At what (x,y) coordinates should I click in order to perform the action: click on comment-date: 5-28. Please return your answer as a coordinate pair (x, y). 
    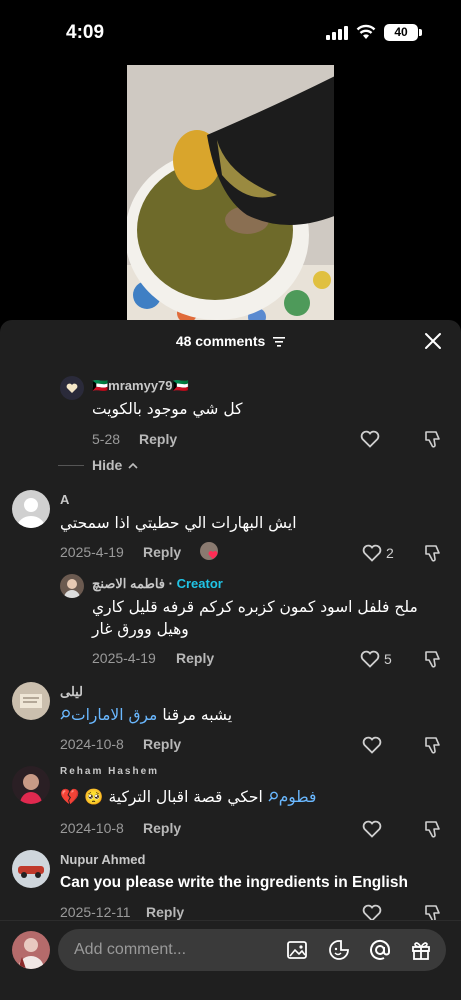
    Looking at the image, I should click on (106, 439).